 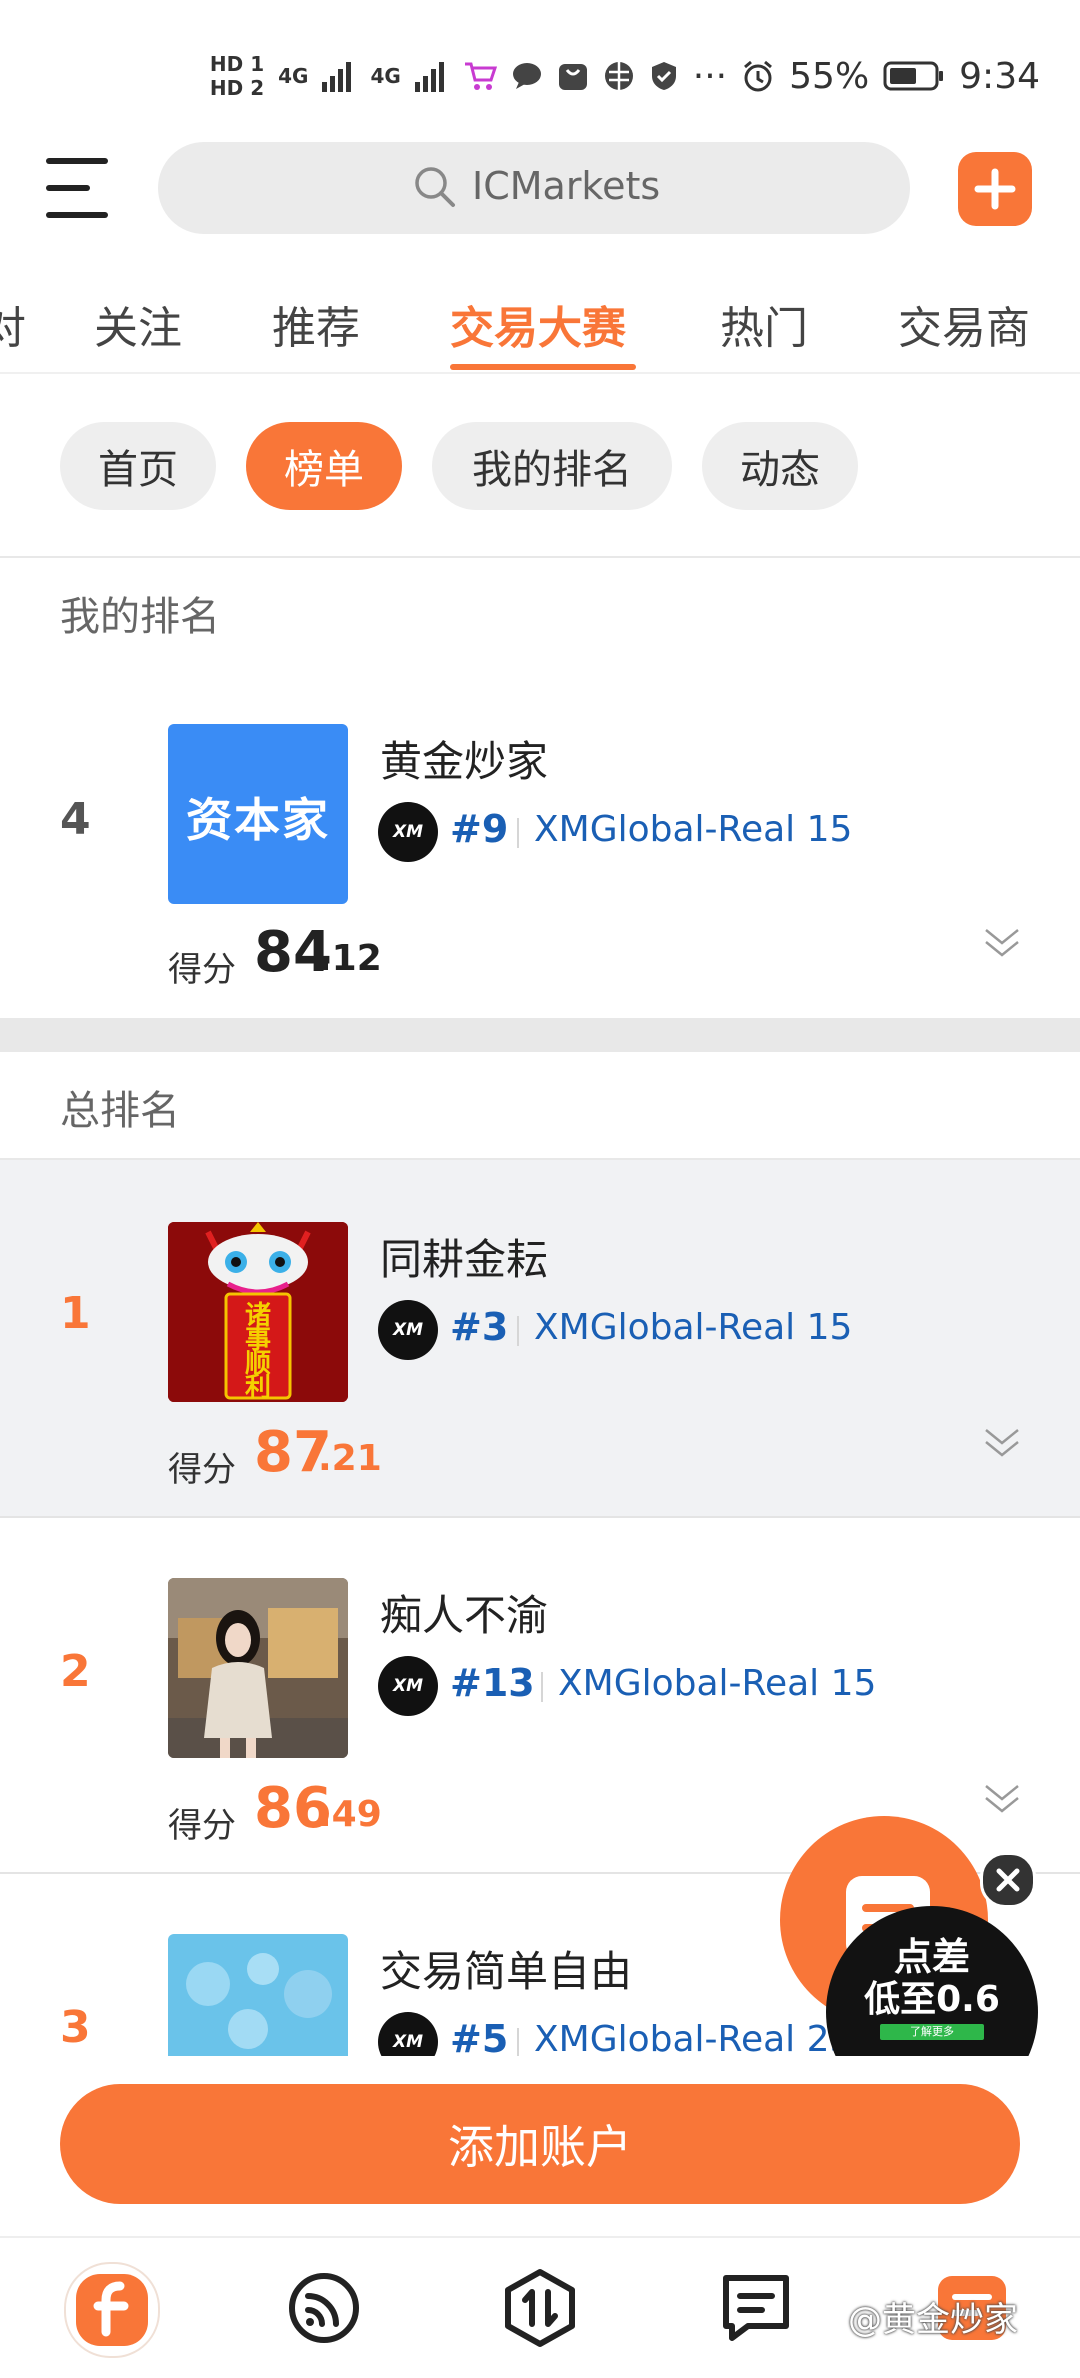 I want to click on more-indicator: ···, so click(x=710, y=76).